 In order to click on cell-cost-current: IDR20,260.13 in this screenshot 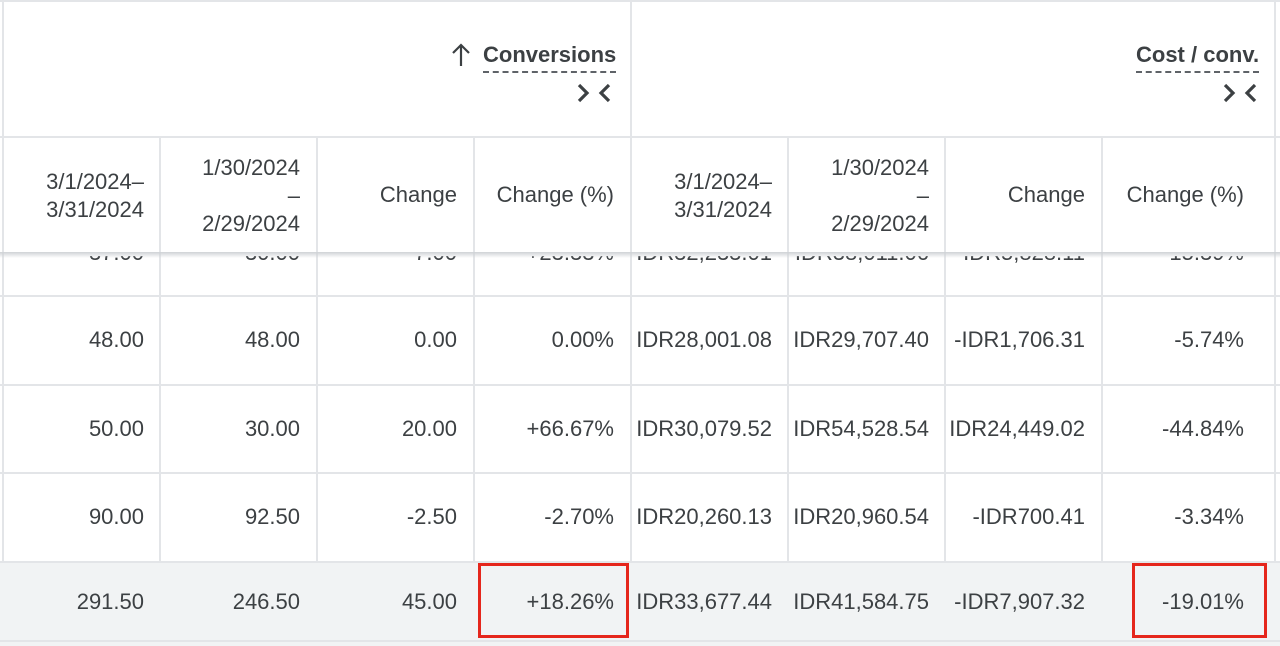, I will do `click(704, 516)`.